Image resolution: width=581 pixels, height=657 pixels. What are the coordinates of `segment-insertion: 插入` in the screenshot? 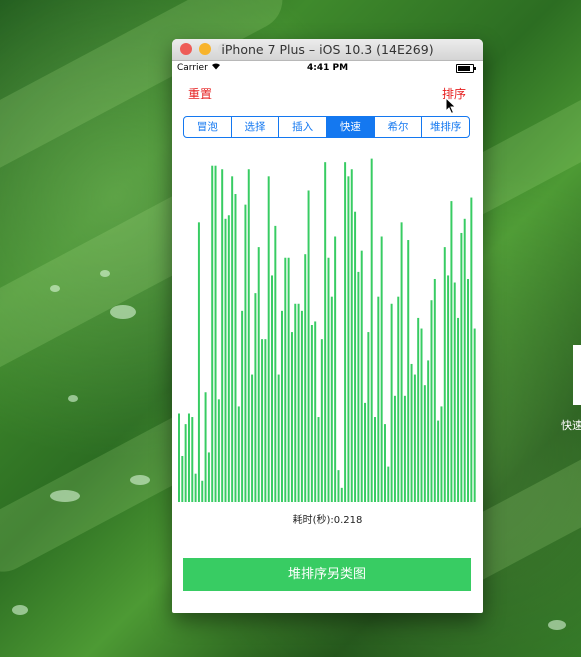 It's located at (303, 127).